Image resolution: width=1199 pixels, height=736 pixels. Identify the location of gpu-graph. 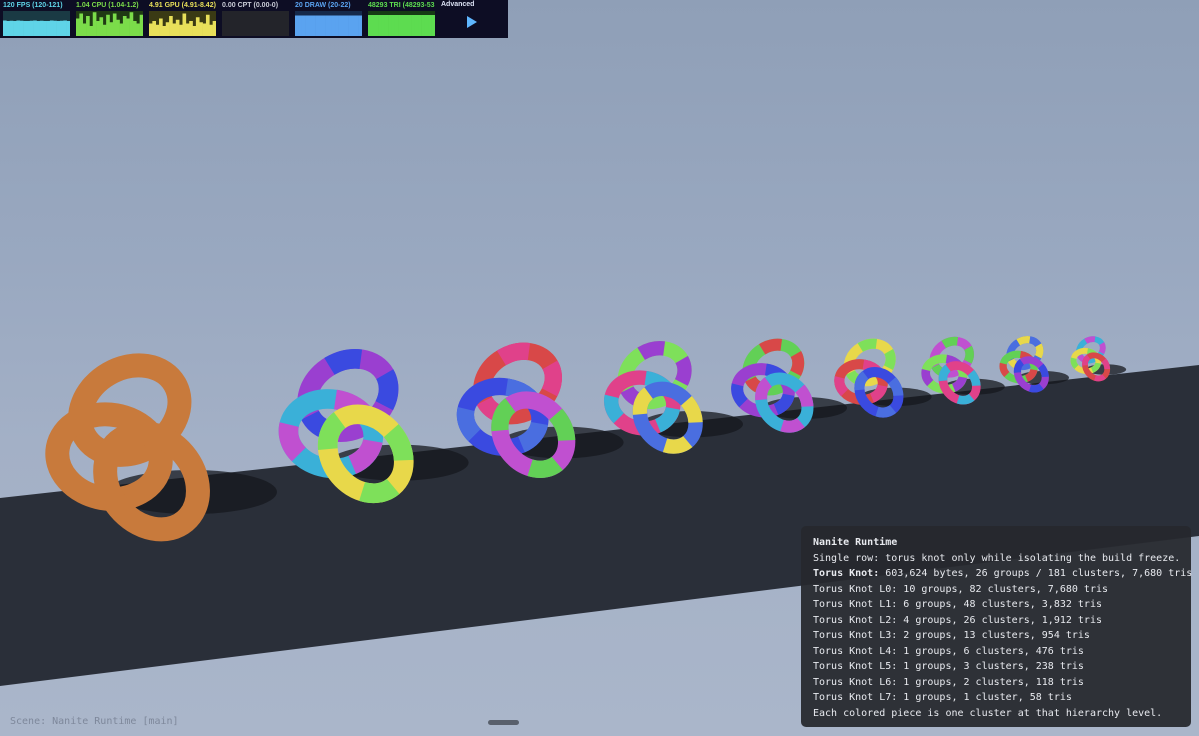
(182, 23).